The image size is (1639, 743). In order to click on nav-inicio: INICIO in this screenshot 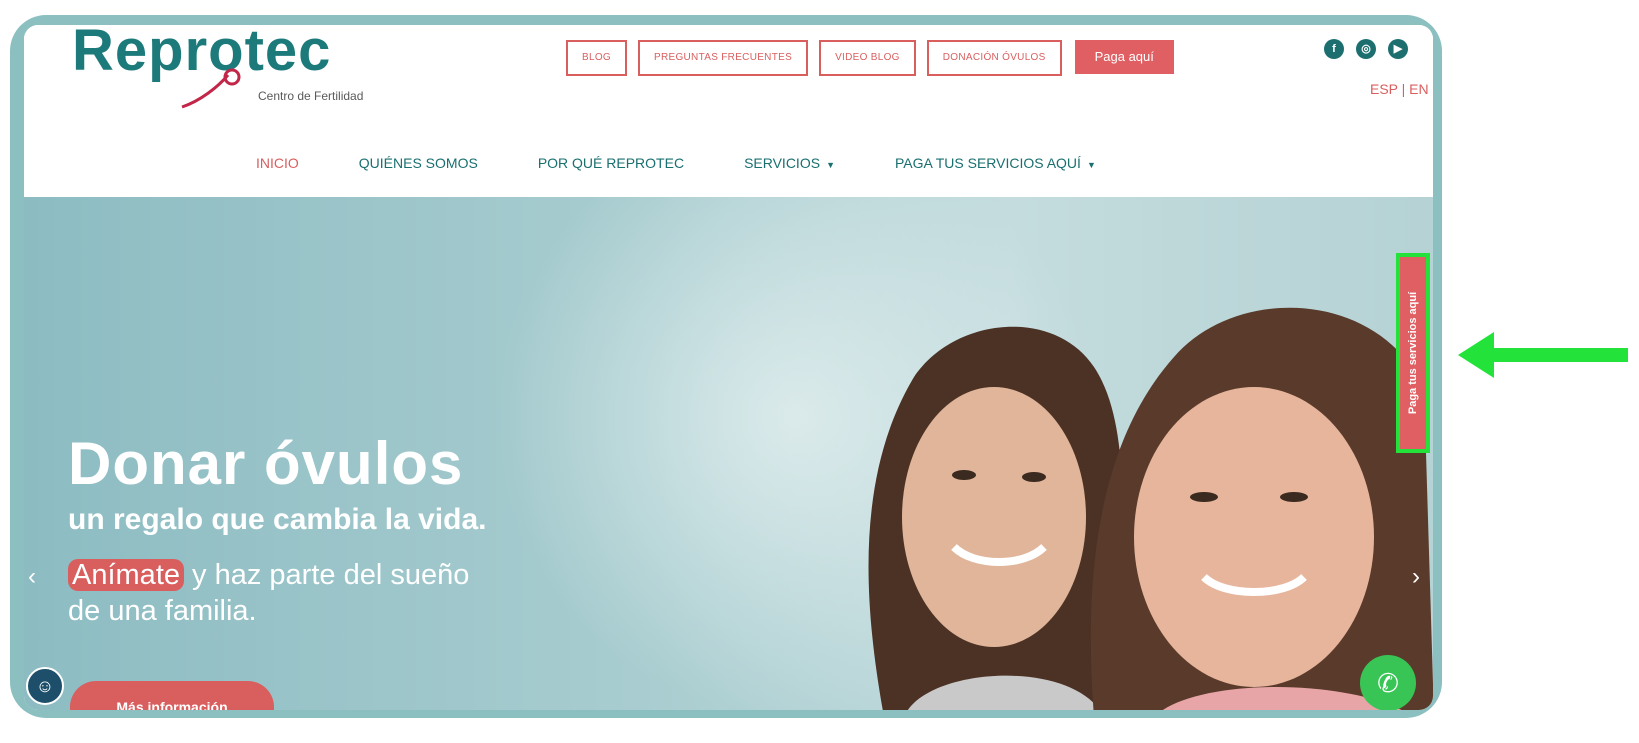, I will do `click(277, 163)`.